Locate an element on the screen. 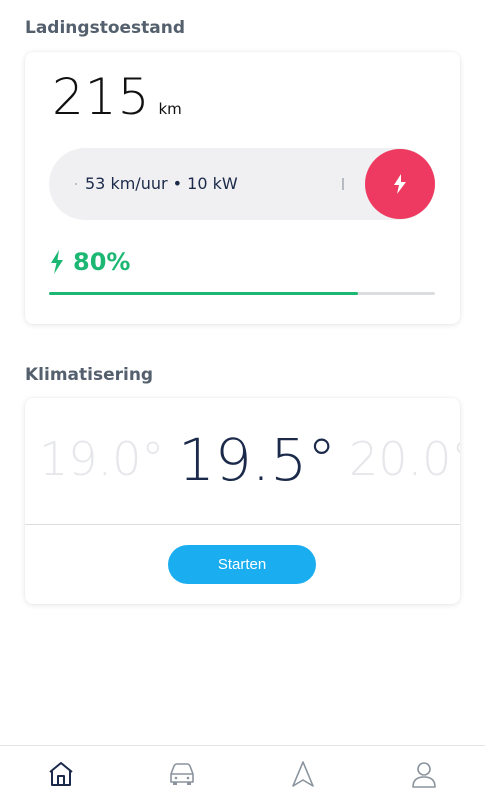 Image resolution: width=485 pixels, height=801 pixels. bottom-nav is located at coordinates (242, 773).